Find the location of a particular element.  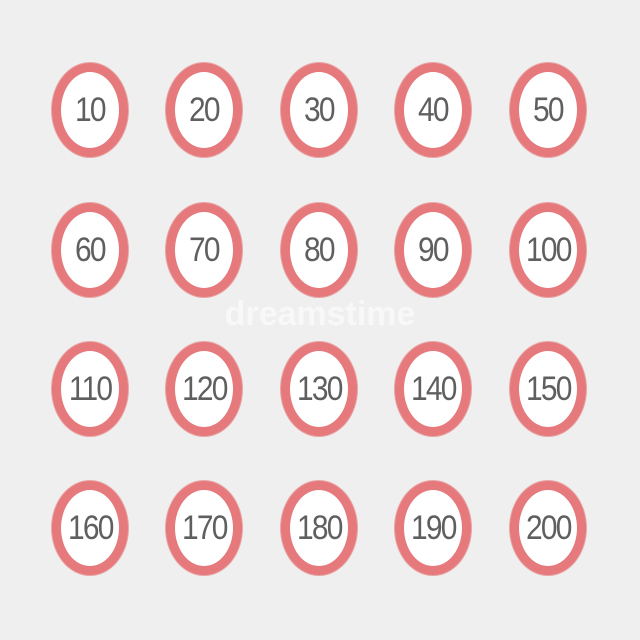

speed-limit-value: 30 is located at coordinates (320, 109).